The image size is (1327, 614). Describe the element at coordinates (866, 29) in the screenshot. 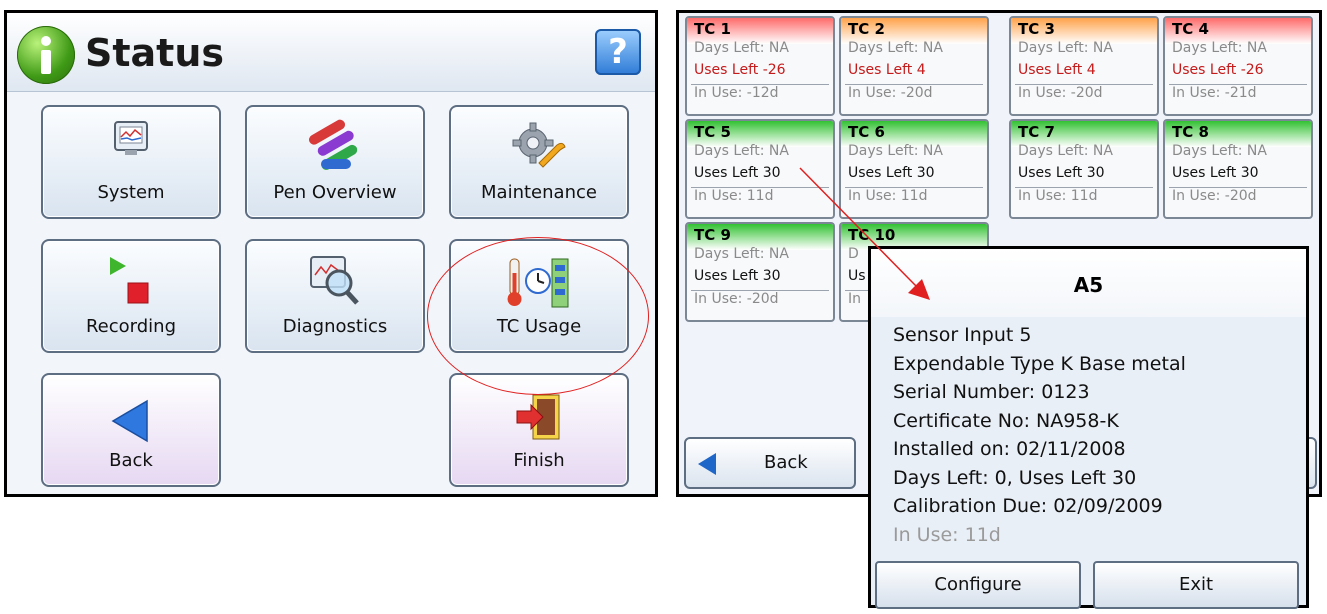

I see `tc-name: TC 2` at that location.